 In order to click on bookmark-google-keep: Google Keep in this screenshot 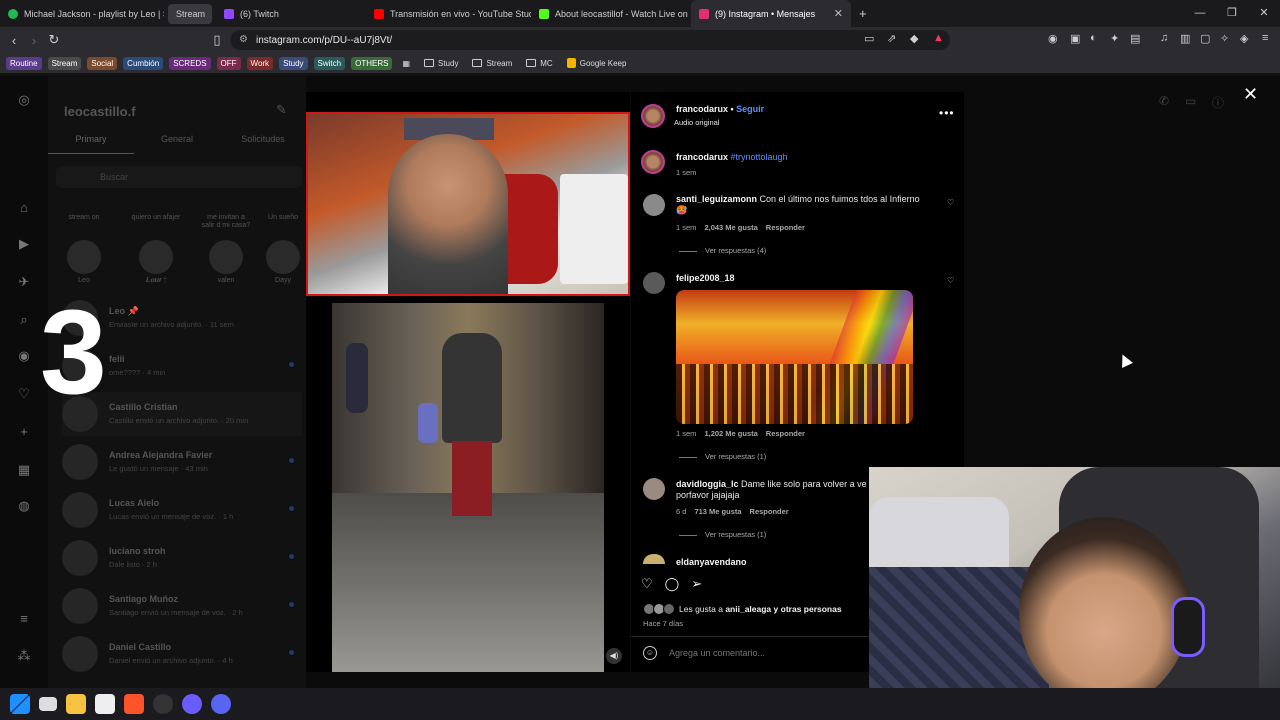, I will do `click(597, 63)`.